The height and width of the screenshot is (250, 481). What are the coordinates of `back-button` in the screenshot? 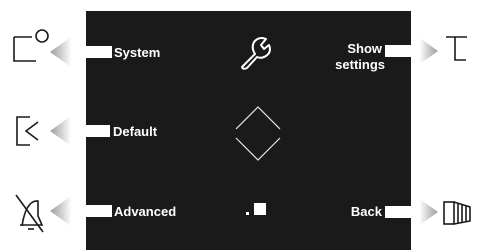 It's located at (402, 212).